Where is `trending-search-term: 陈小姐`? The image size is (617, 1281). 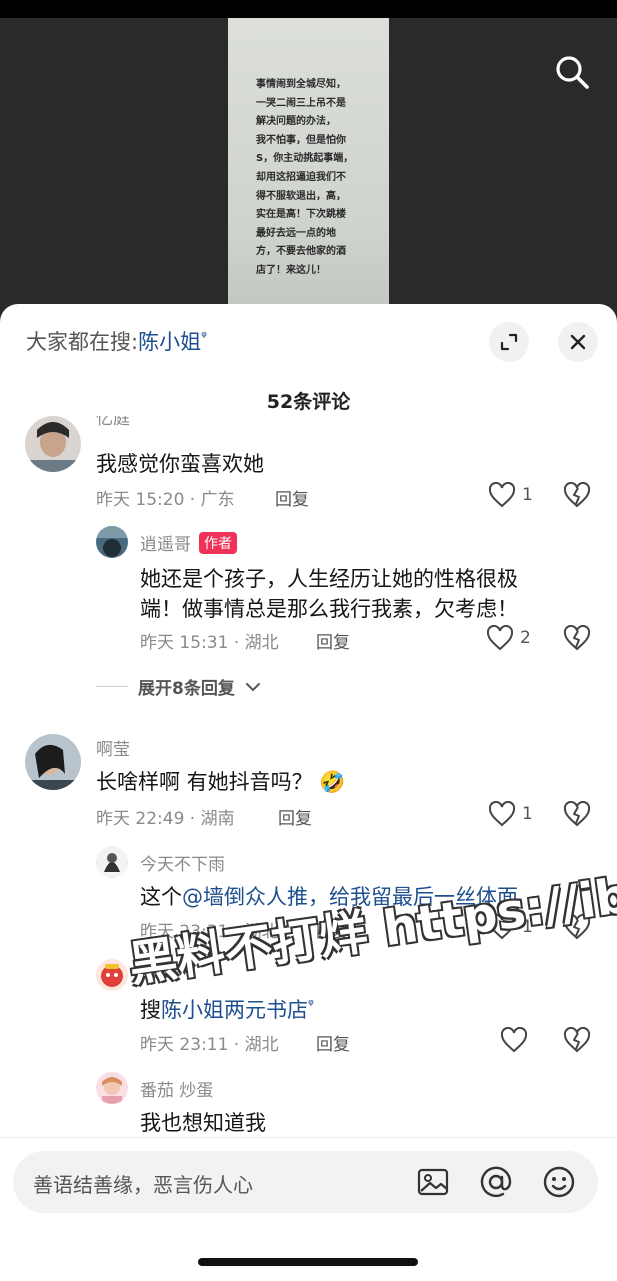 trending-search-term: 陈小姐 is located at coordinates (169, 342).